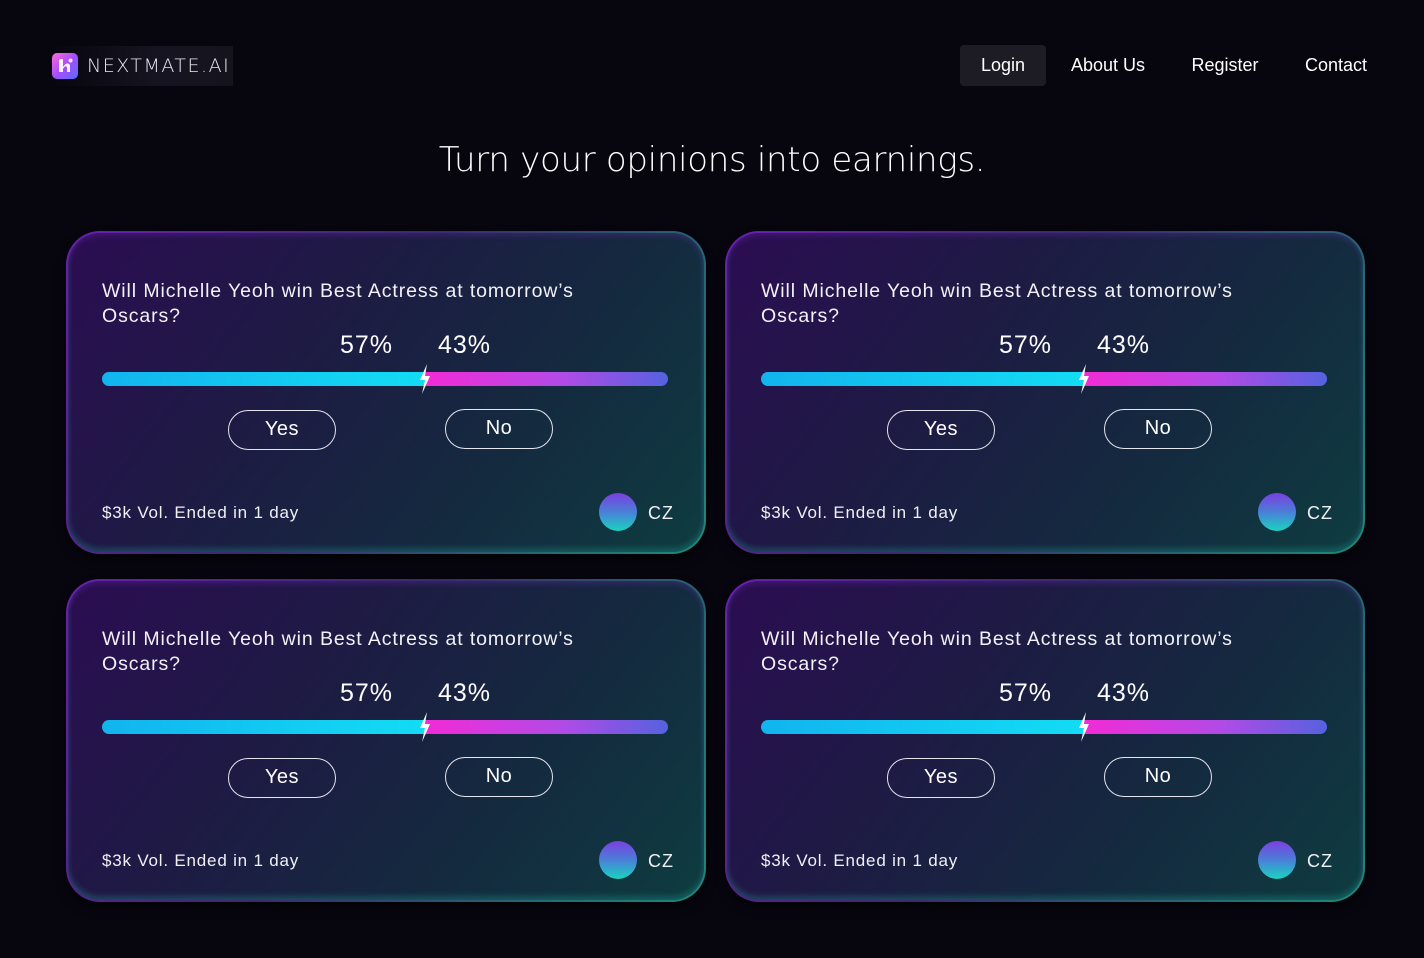  I want to click on nextmate-logo-icon, so click(65, 66).